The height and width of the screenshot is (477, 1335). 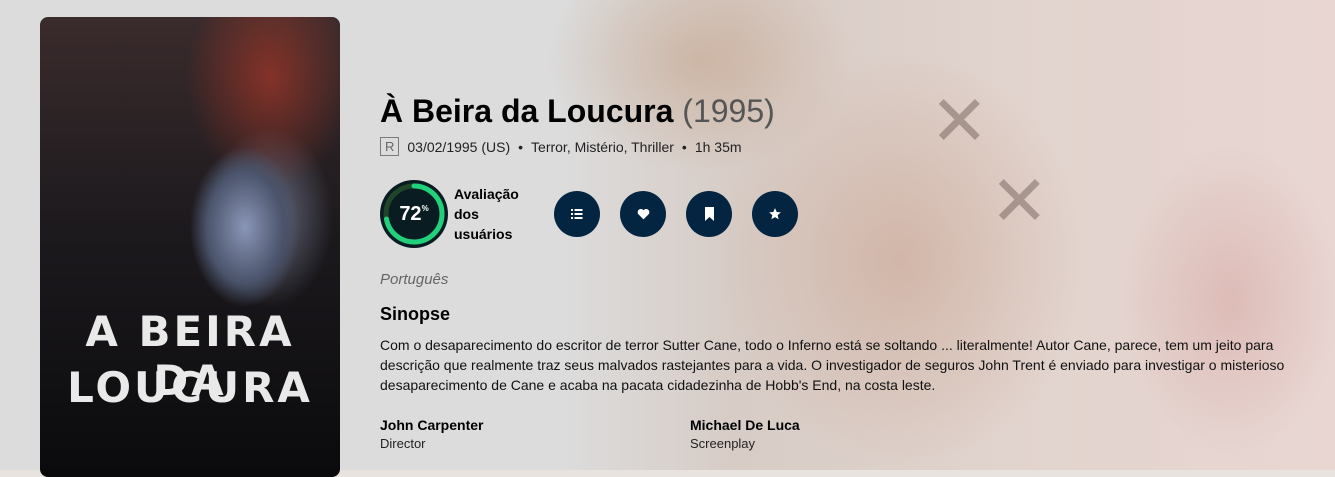 I want to click on crew-name: John Carpenter, so click(x=535, y=425).